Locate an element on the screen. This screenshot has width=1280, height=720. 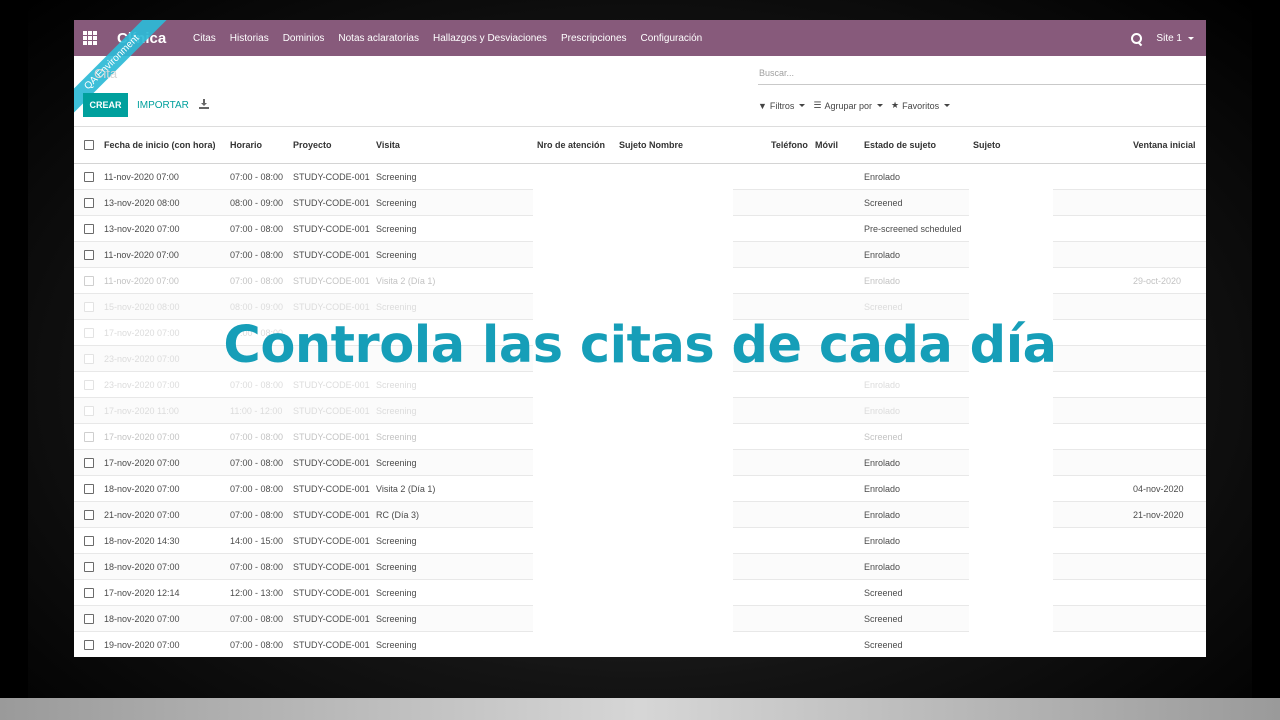
breadcrumb: Cita is located at coordinates (106, 73).